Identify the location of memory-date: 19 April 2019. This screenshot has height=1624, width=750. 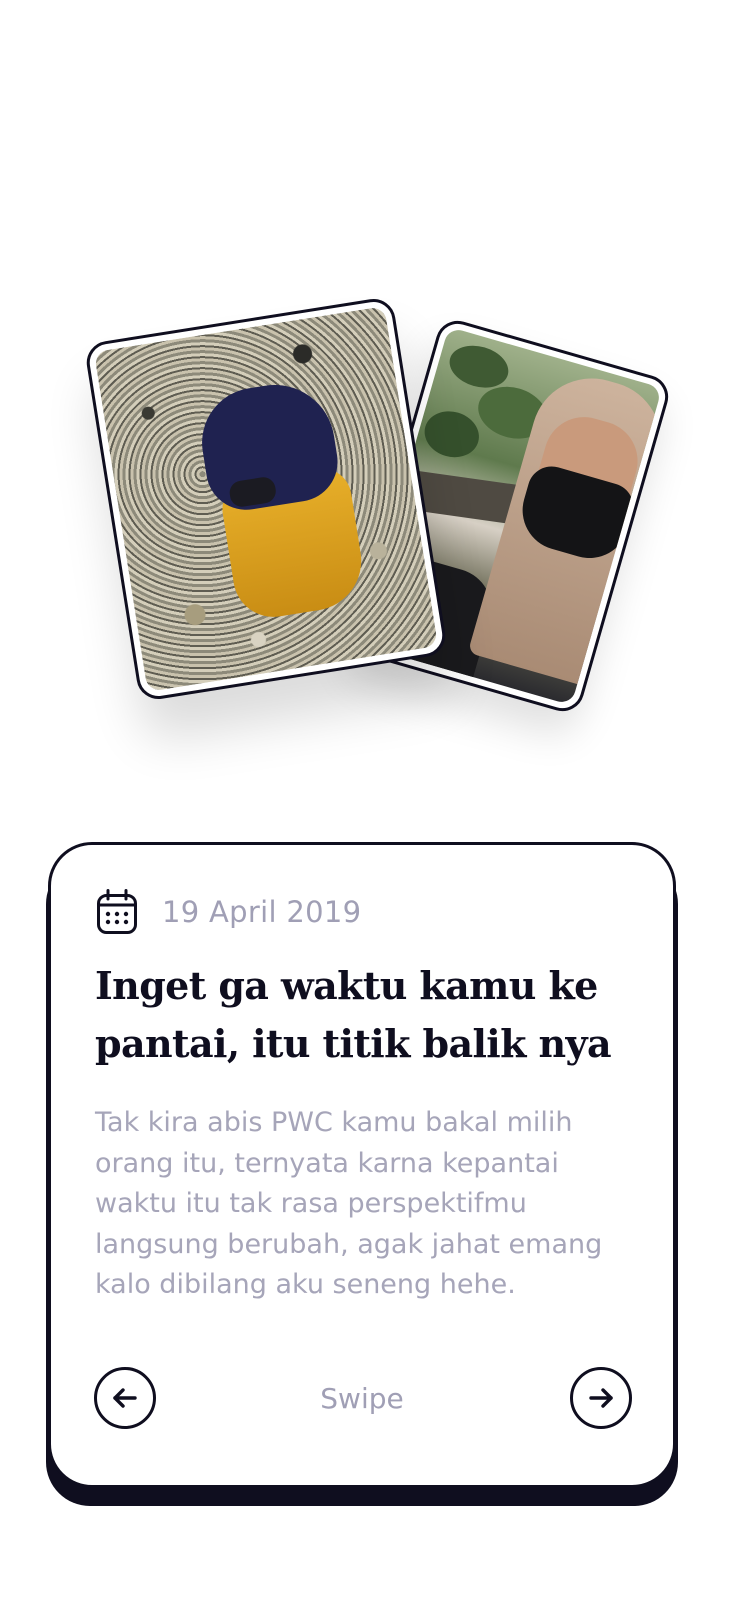
(262, 912).